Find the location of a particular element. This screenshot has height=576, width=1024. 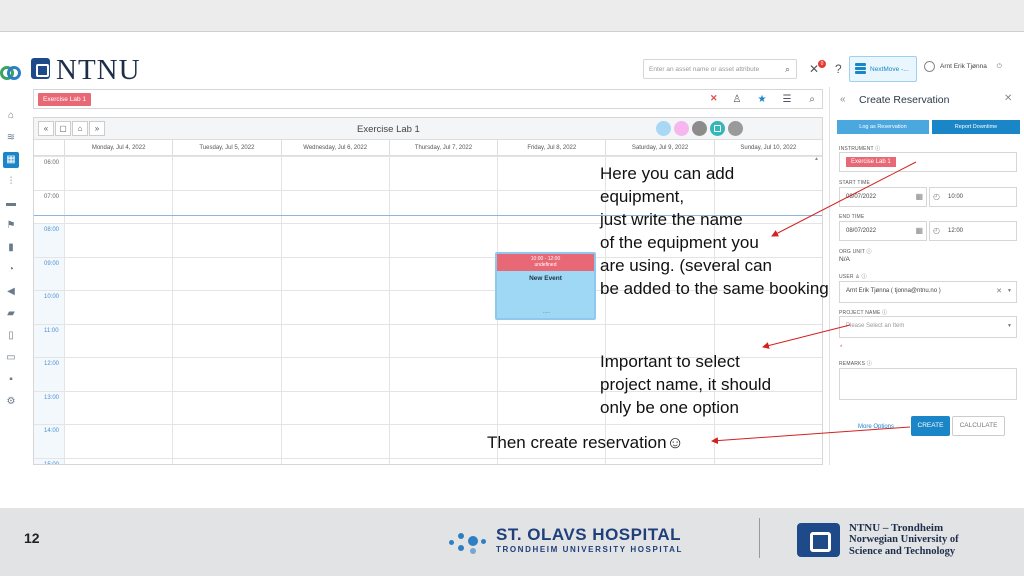

arrow-create is located at coordinates (811, 435).